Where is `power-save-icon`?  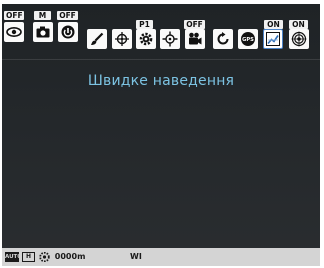 power-save-icon is located at coordinates (68, 32).